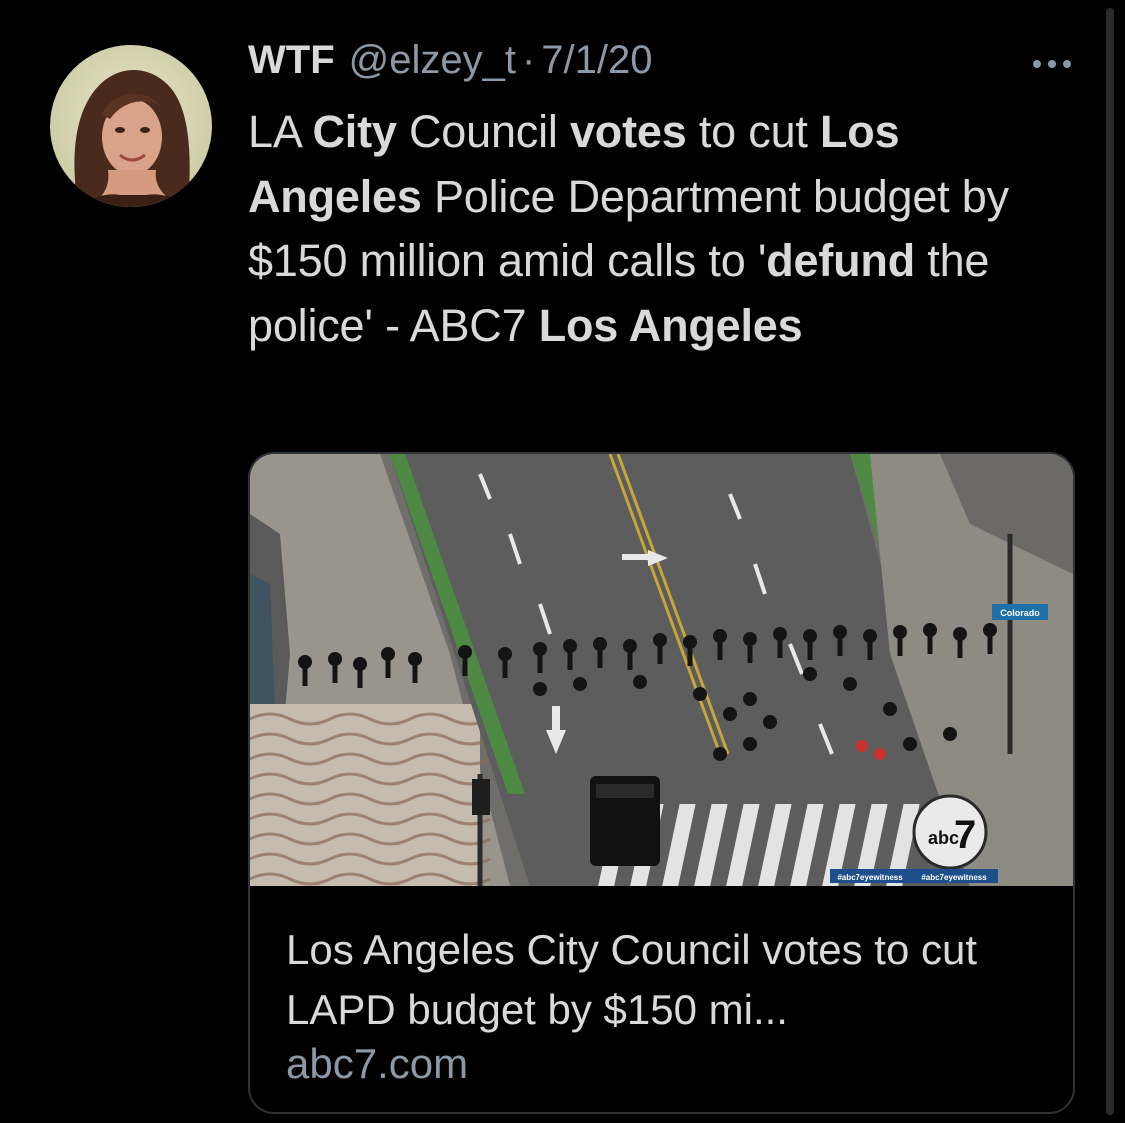  I want to click on tweet-header: WTF @elzey_t · 7/1/20, so click(450, 64).